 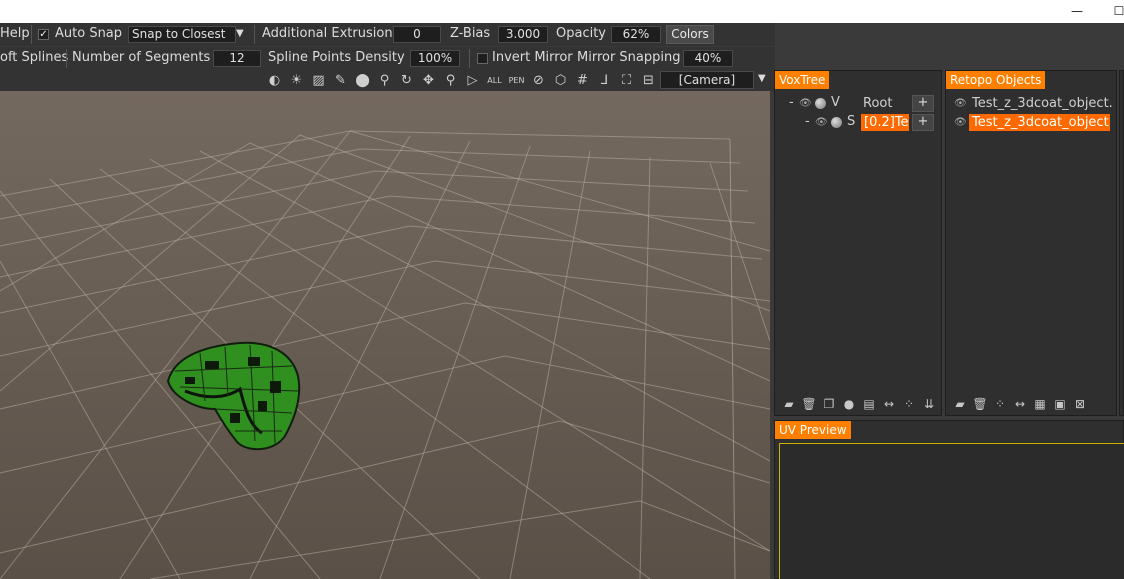 What do you see at coordinates (951, 511) in the screenshot?
I see `uv-preview-canvas` at bounding box center [951, 511].